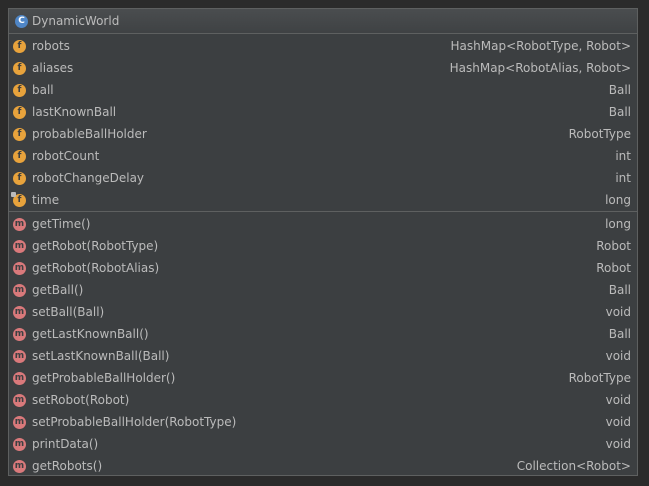  Describe the element at coordinates (323, 290) in the screenshot. I see `method-row: m getBall() Ball` at that location.